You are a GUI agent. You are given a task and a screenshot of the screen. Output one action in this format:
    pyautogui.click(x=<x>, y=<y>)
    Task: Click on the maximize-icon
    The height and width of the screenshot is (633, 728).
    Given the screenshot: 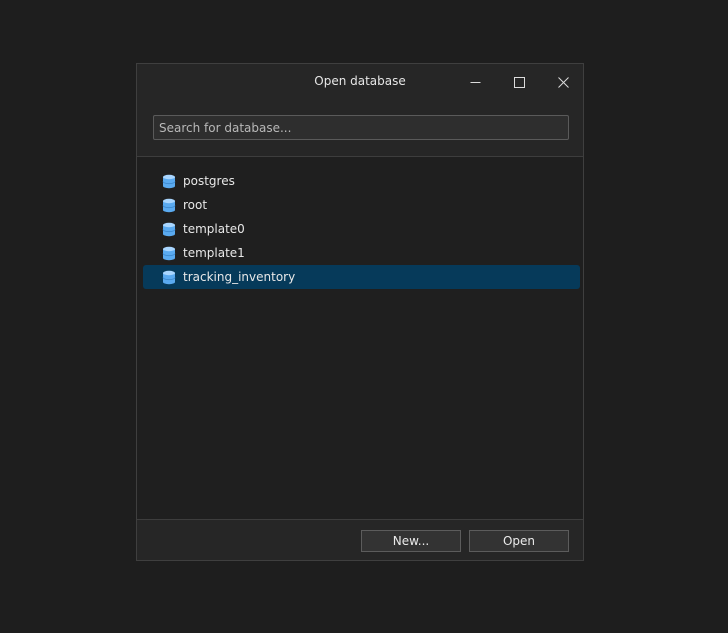 What is the action you would take?
    pyautogui.click(x=519, y=82)
    